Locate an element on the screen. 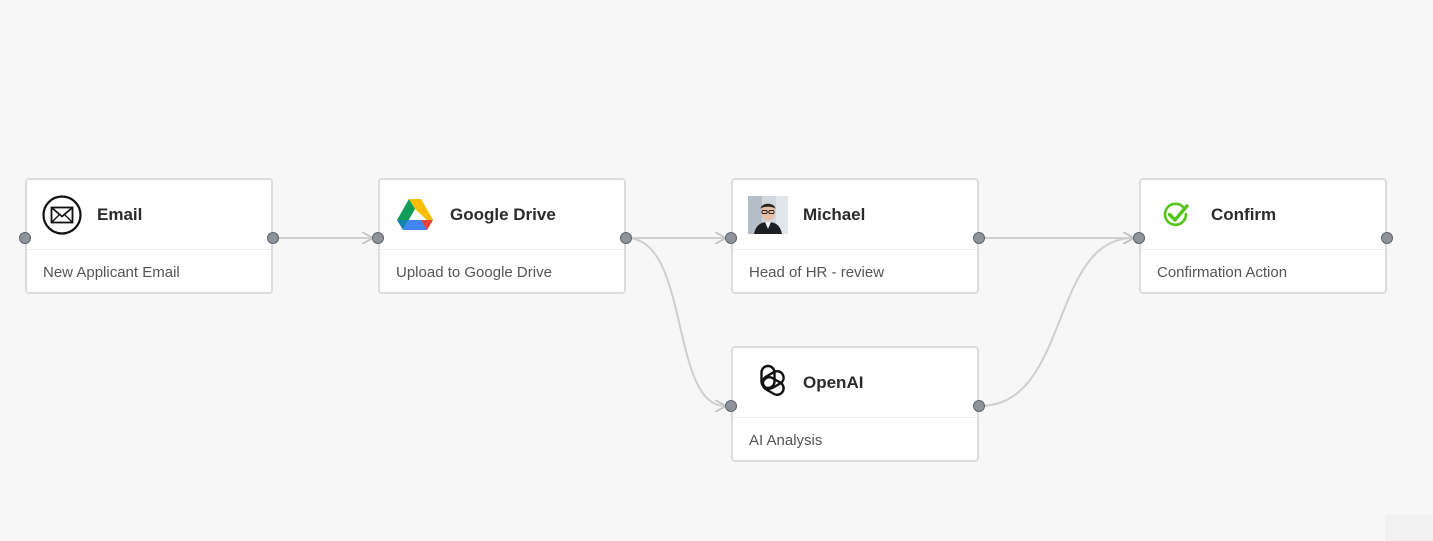  node-header: Google Drive is located at coordinates (502, 215).